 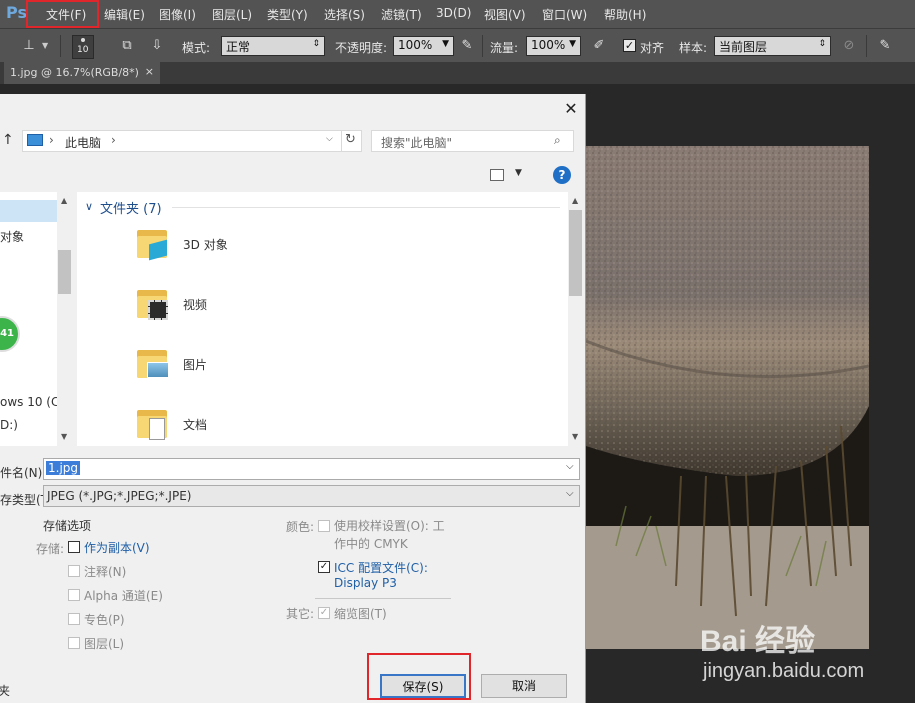 What do you see at coordinates (344, 14) in the screenshot?
I see `menu-select: 选择(S)` at bounding box center [344, 14].